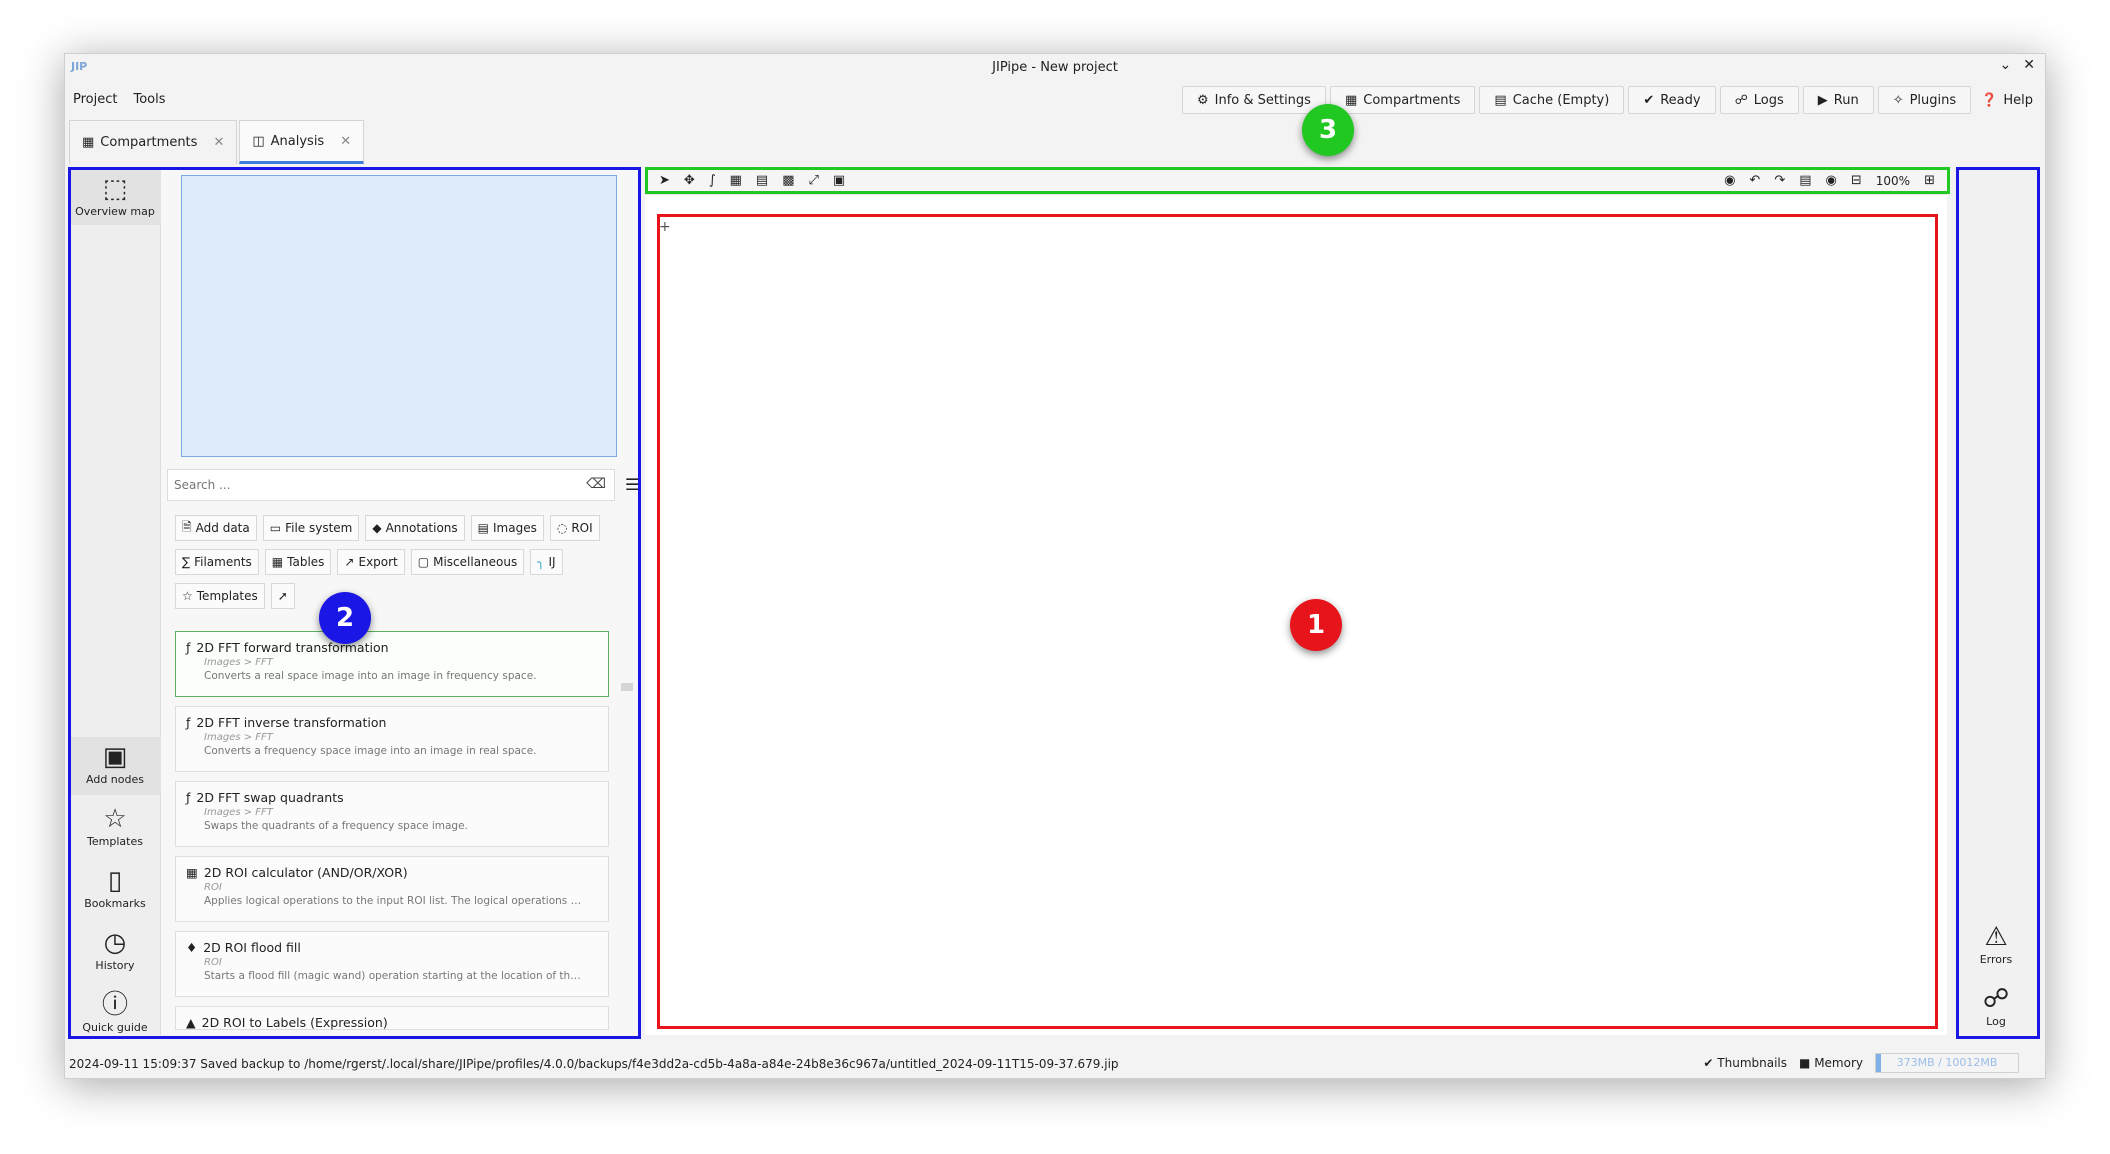 The height and width of the screenshot is (1154, 2110). Describe the element at coordinates (1838, 100) in the screenshot. I see `run-button: ▶ Run` at that location.